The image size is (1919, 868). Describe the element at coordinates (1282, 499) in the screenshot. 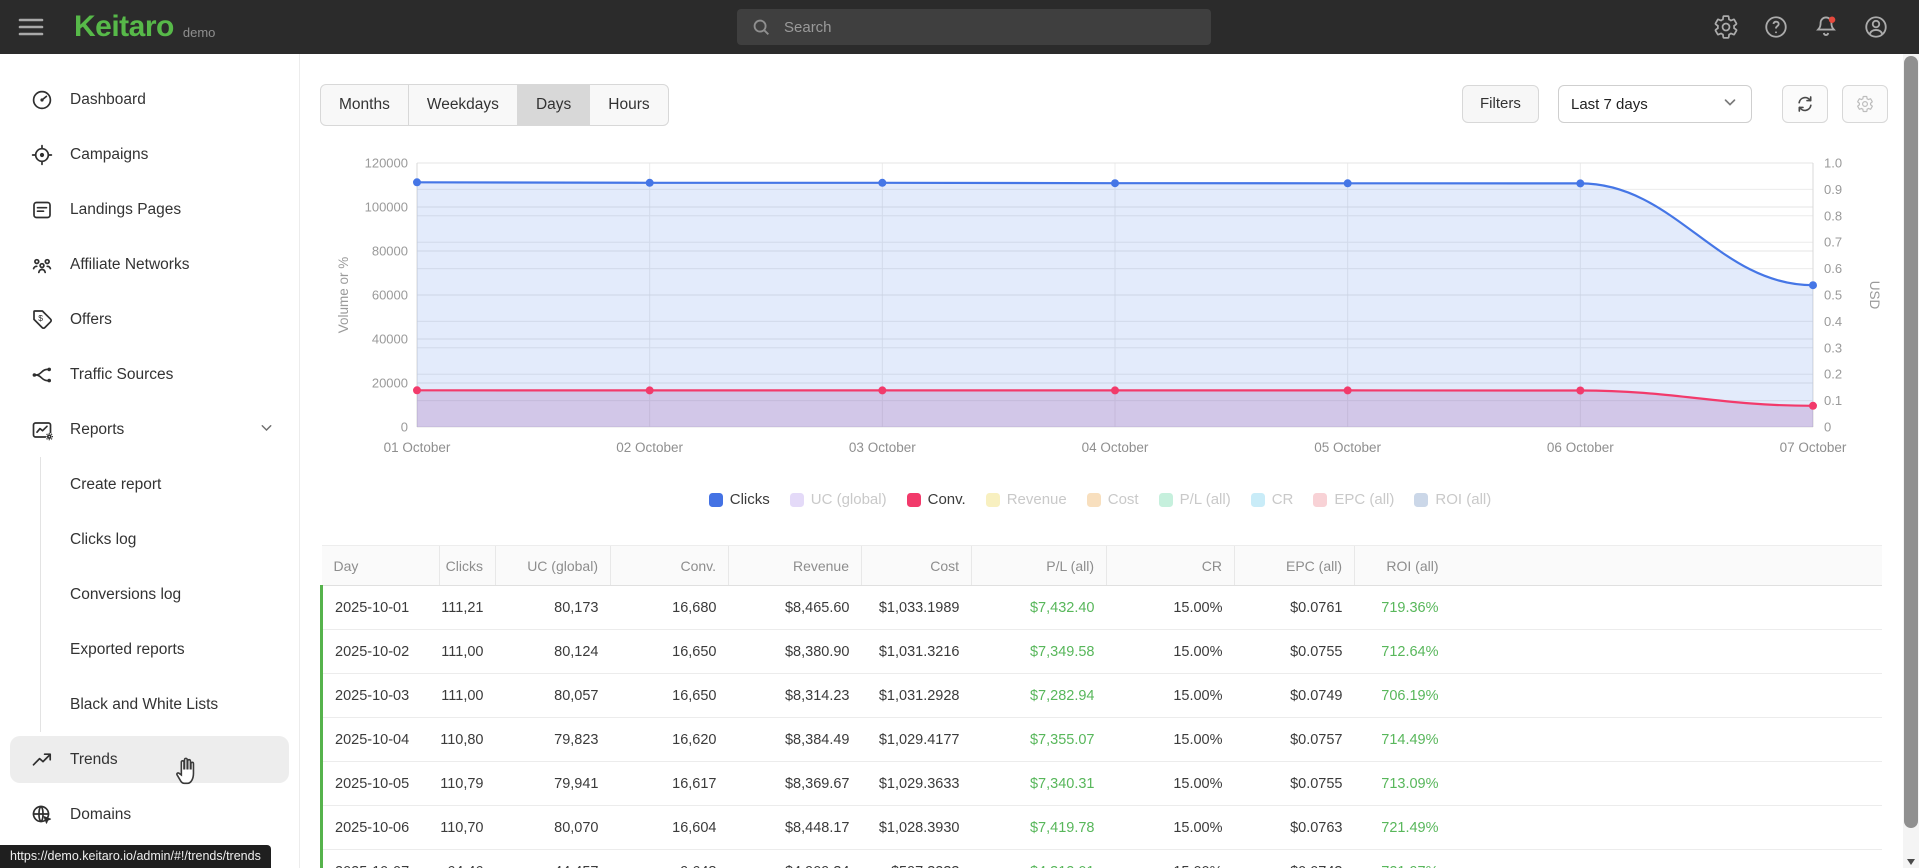

I see `legend-label: CR` at that location.